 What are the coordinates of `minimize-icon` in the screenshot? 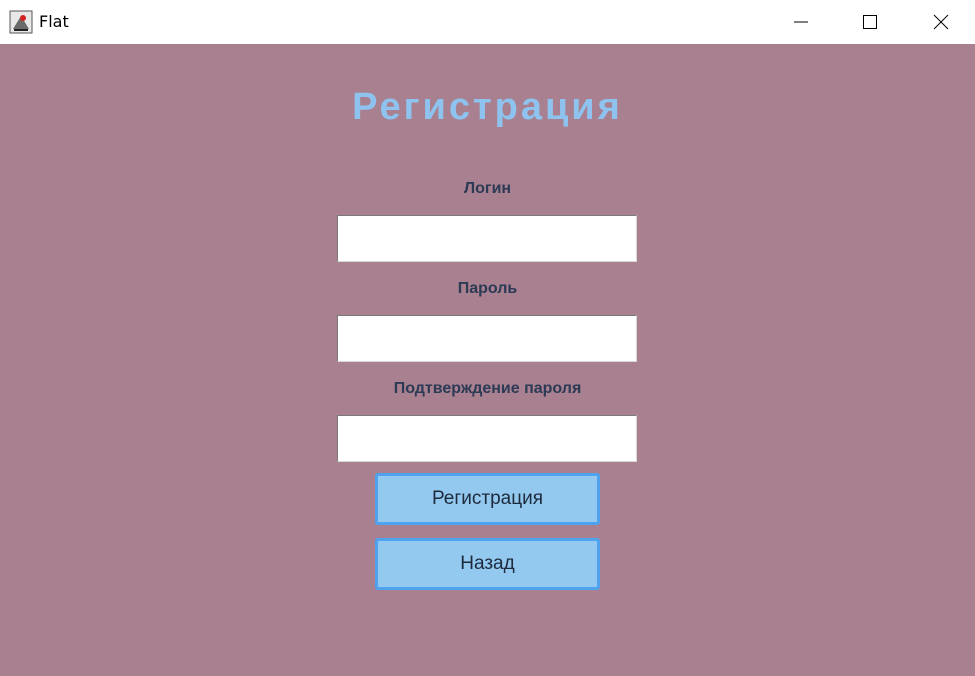 It's located at (801, 22).